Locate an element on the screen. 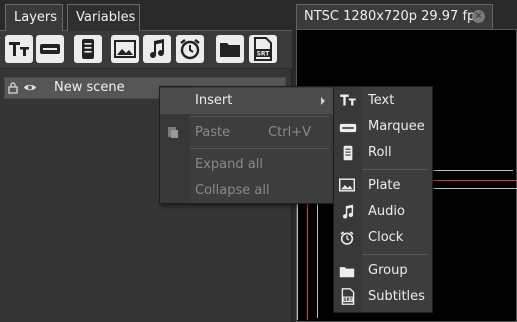 This screenshot has width=517, height=322. paste-icon is located at coordinates (173, 132).